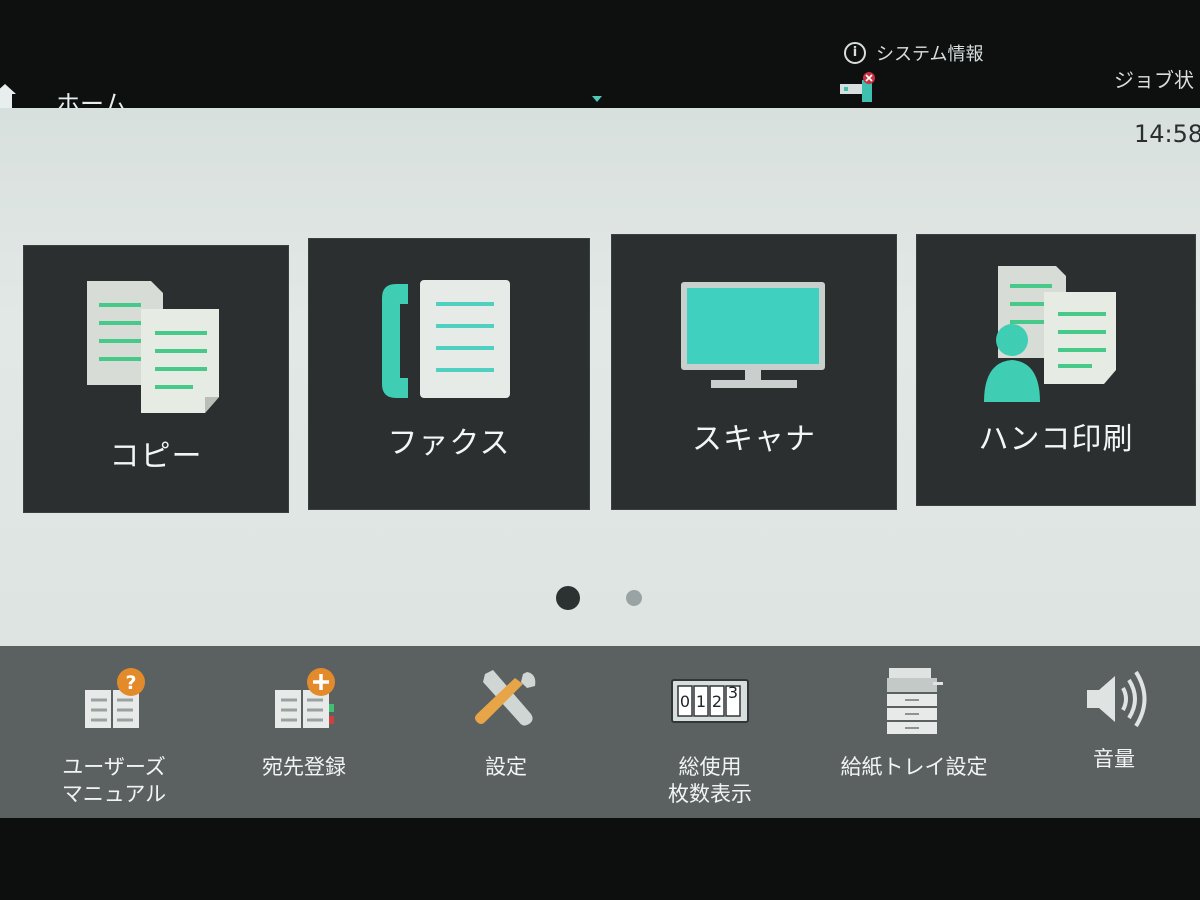 Image resolution: width=1200 pixels, height=900 pixels. I want to click on scanner-app-tile: スキャナ, so click(754, 372).